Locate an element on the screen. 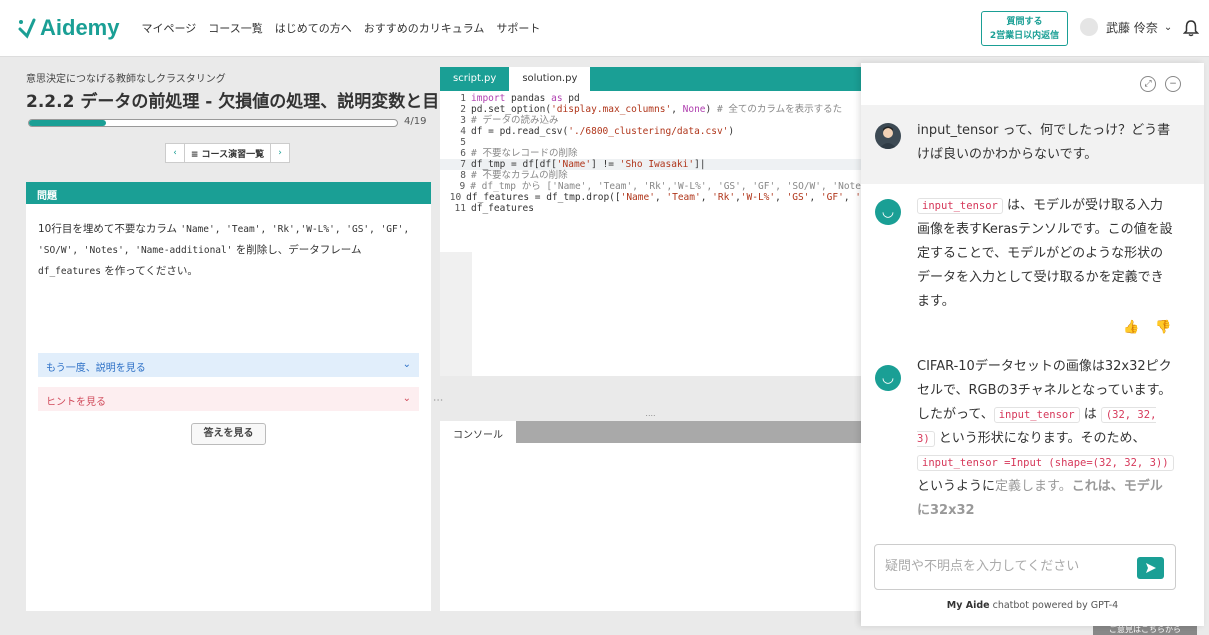  progress-label: 4/19 is located at coordinates (415, 121).